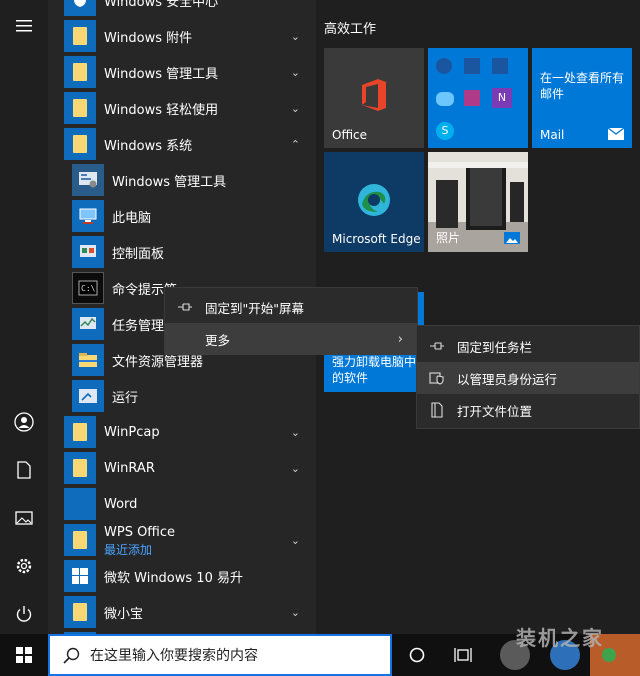  Describe the element at coordinates (495, 411) in the screenshot. I see `menu-item-label: 打开文件位置` at that location.